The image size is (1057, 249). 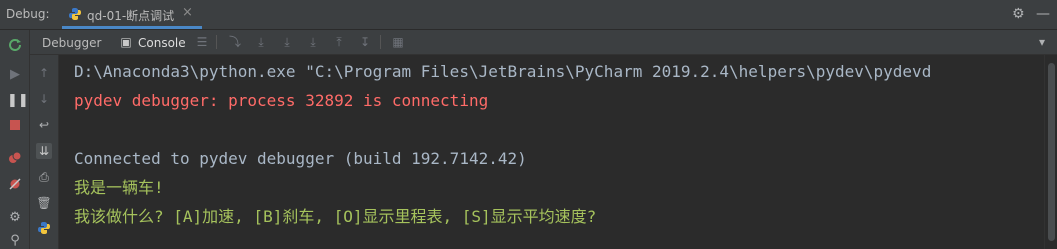 I want to click on settings-icon: ⚙, so click(x=15, y=218).